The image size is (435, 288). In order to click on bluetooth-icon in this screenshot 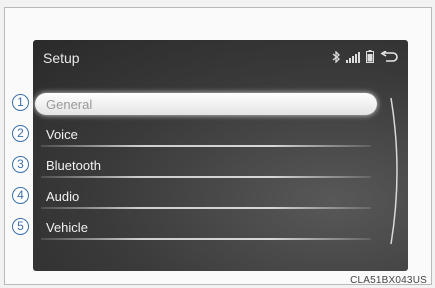, I will do `click(336, 56)`.